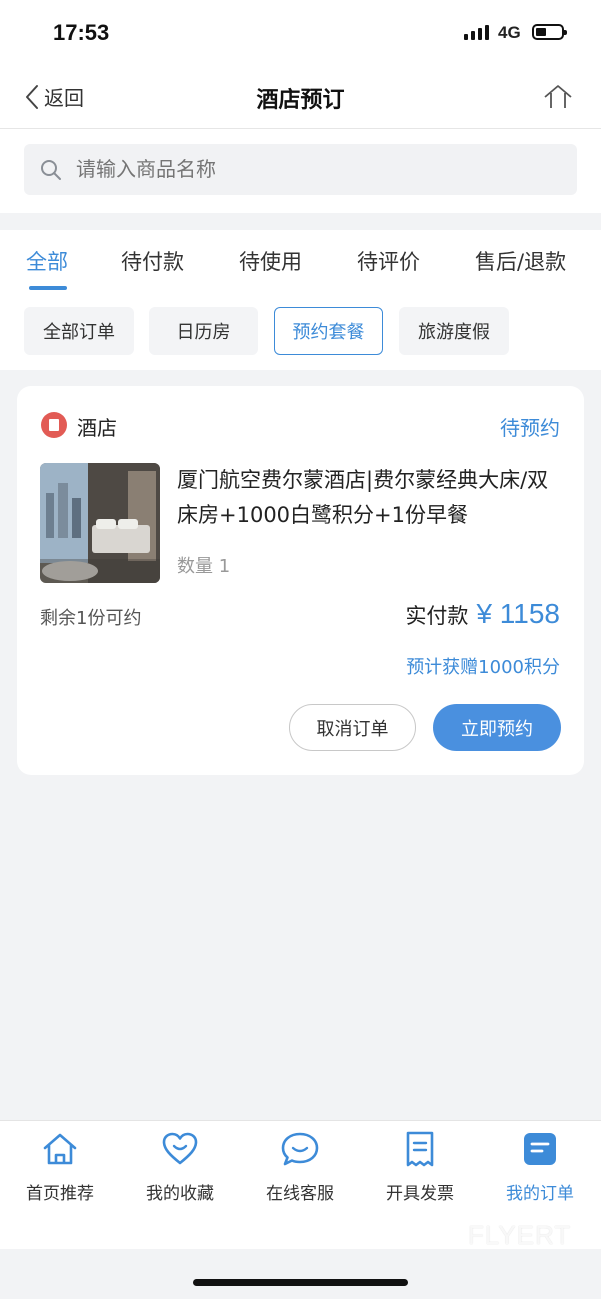 The width and height of the screenshot is (601, 1299). I want to click on paid-amount-row: 实付款 ¥ 1158, so click(482, 614).